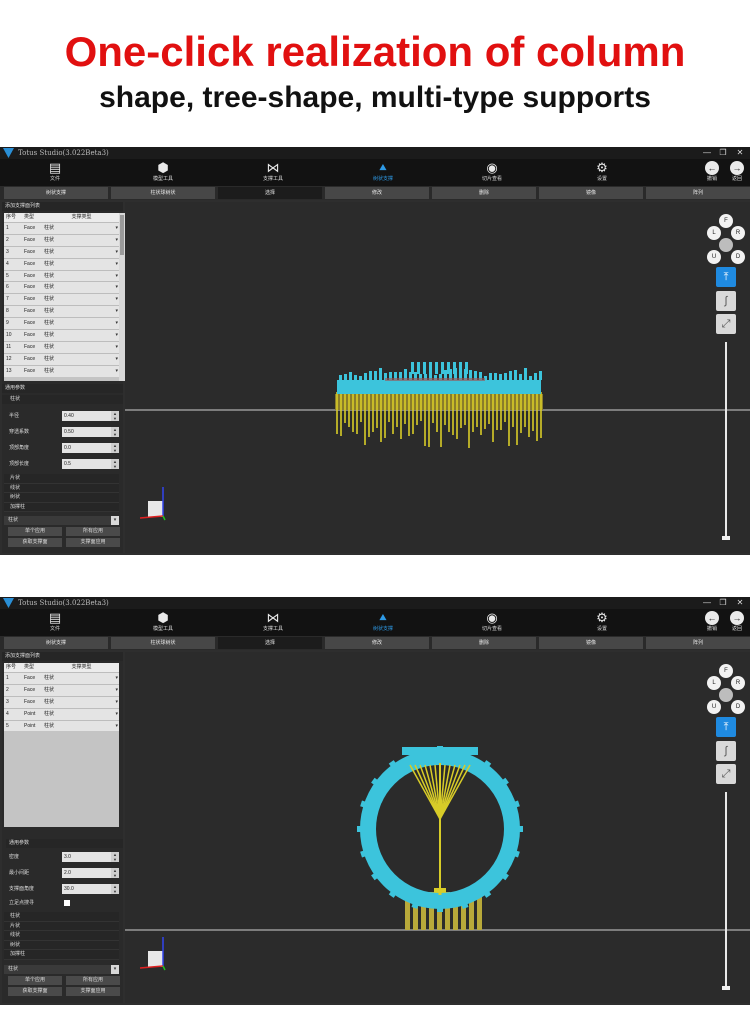 This screenshot has width=750, height=1036. Describe the element at coordinates (723, 603) in the screenshot. I see `maximize-button: ❐` at that location.